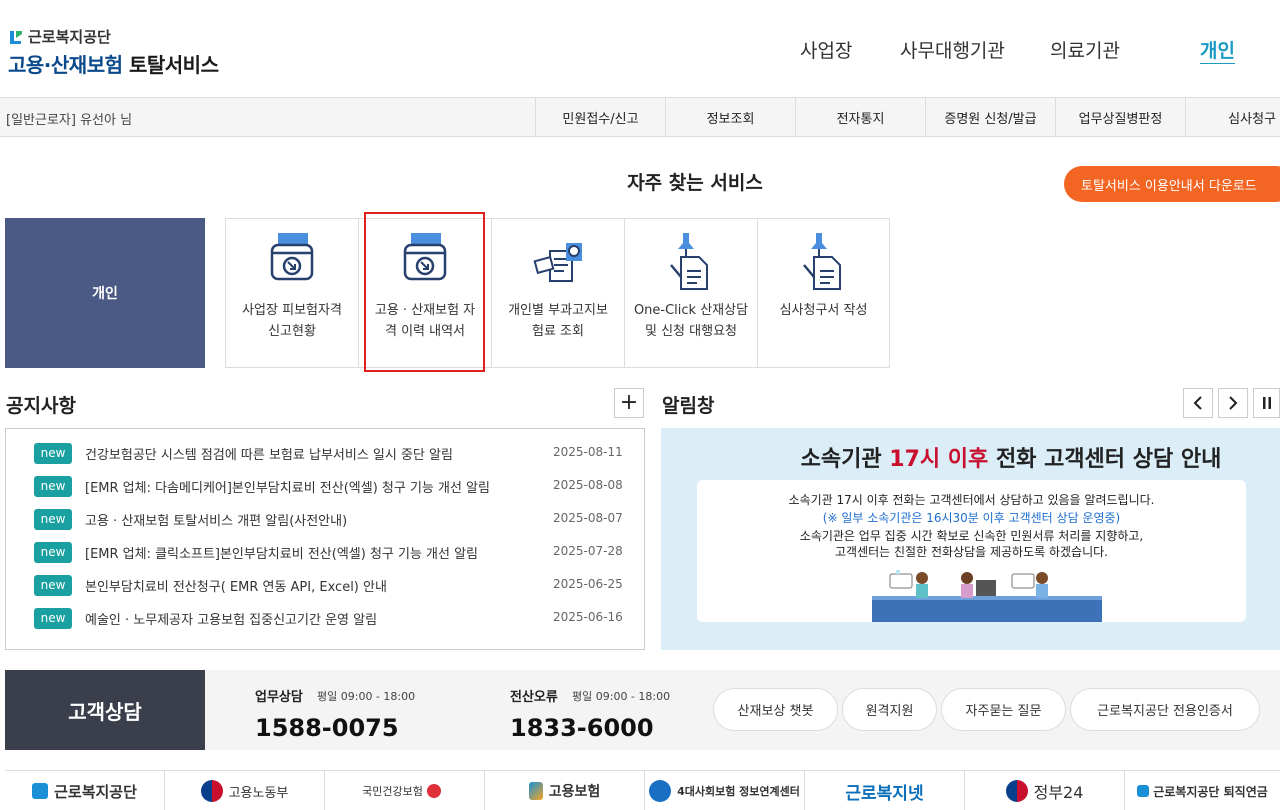 This screenshot has height=810, width=1280. I want to click on customer-support-title: 고객상담, so click(105, 710).